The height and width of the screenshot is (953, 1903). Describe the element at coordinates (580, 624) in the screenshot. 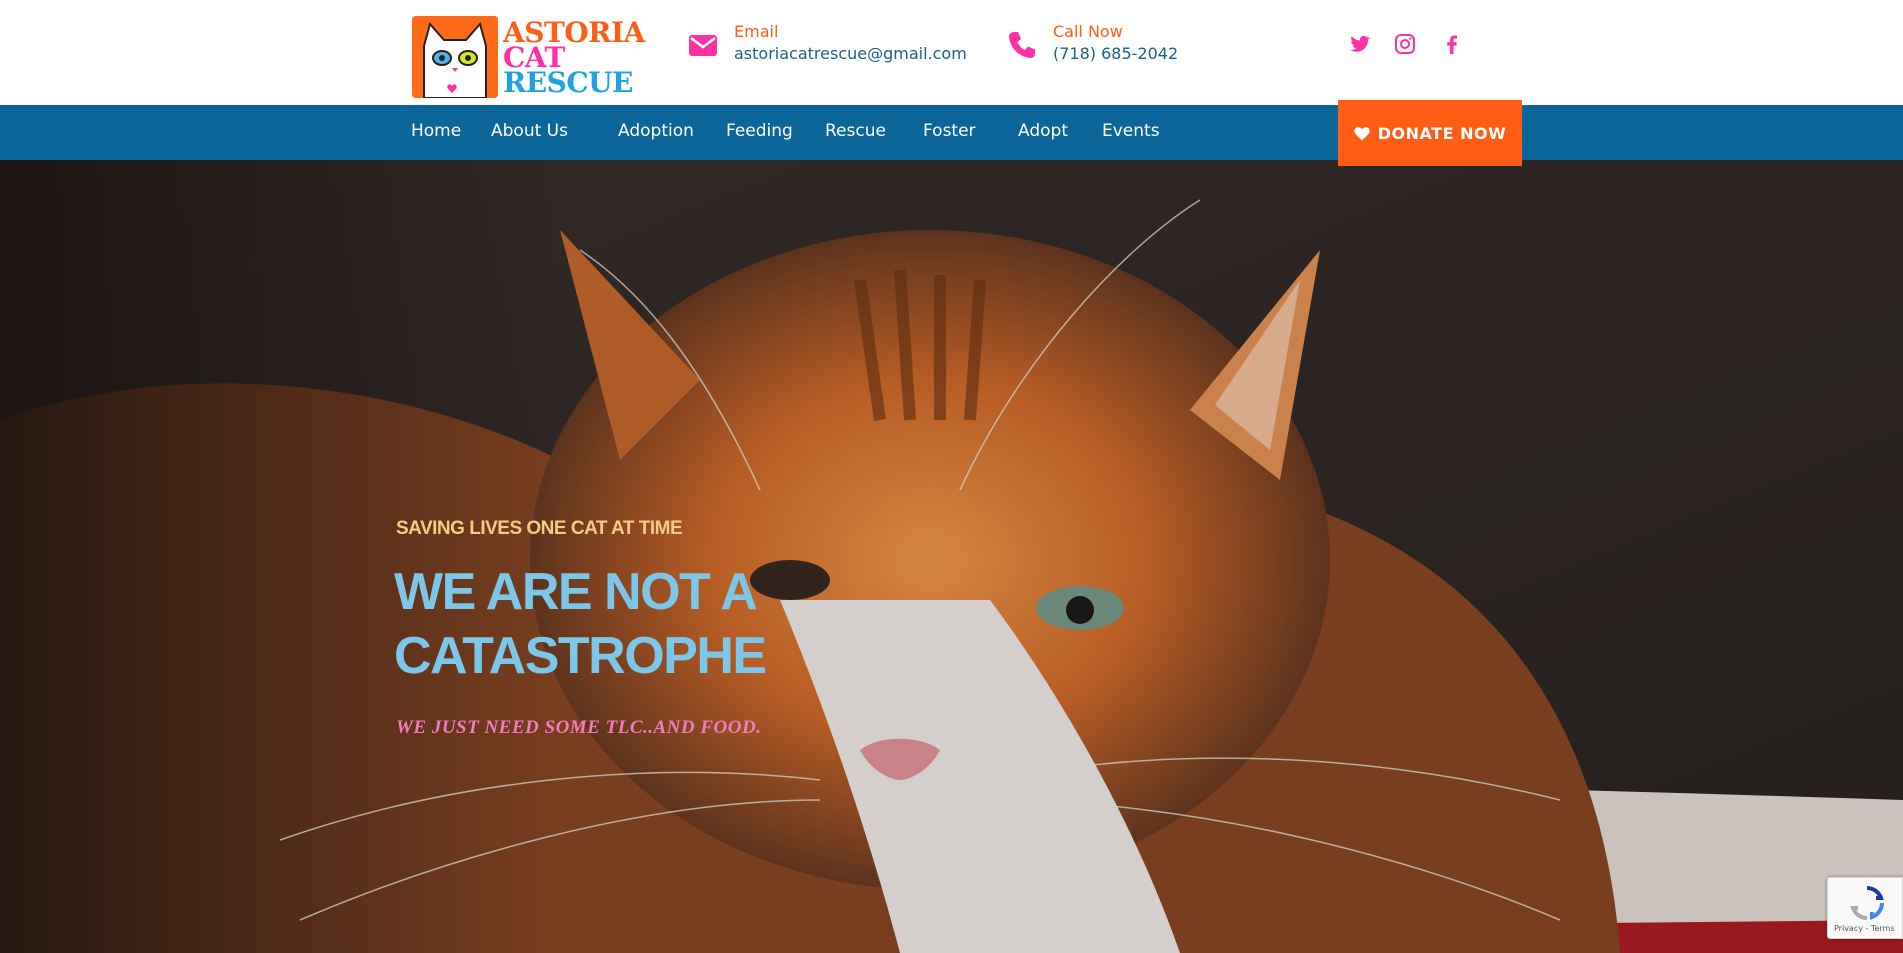

I see `hero-headline: WE ARE NOT A CATASTROPHE` at that location.